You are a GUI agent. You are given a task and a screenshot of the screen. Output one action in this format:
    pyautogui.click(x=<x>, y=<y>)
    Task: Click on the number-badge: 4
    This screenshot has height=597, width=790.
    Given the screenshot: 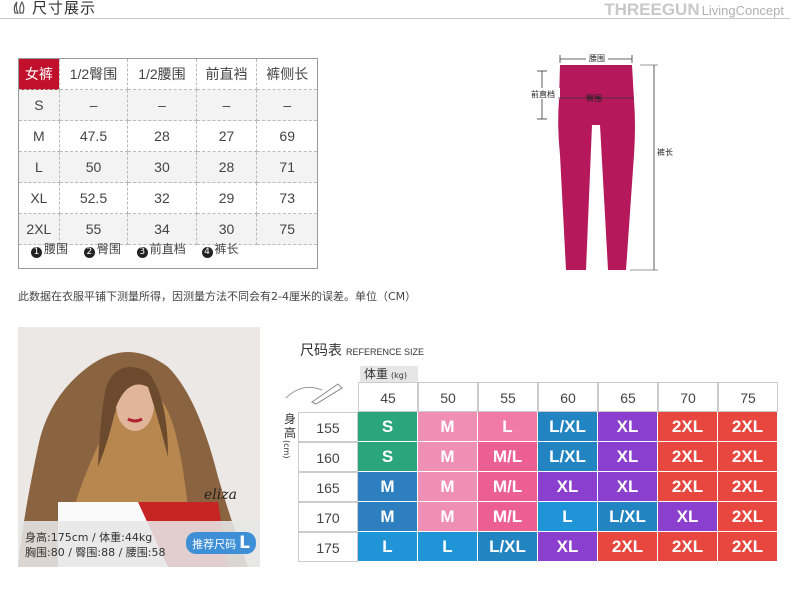 What is the action you would take?
    pyautogui.click(x=207, y=252)
    